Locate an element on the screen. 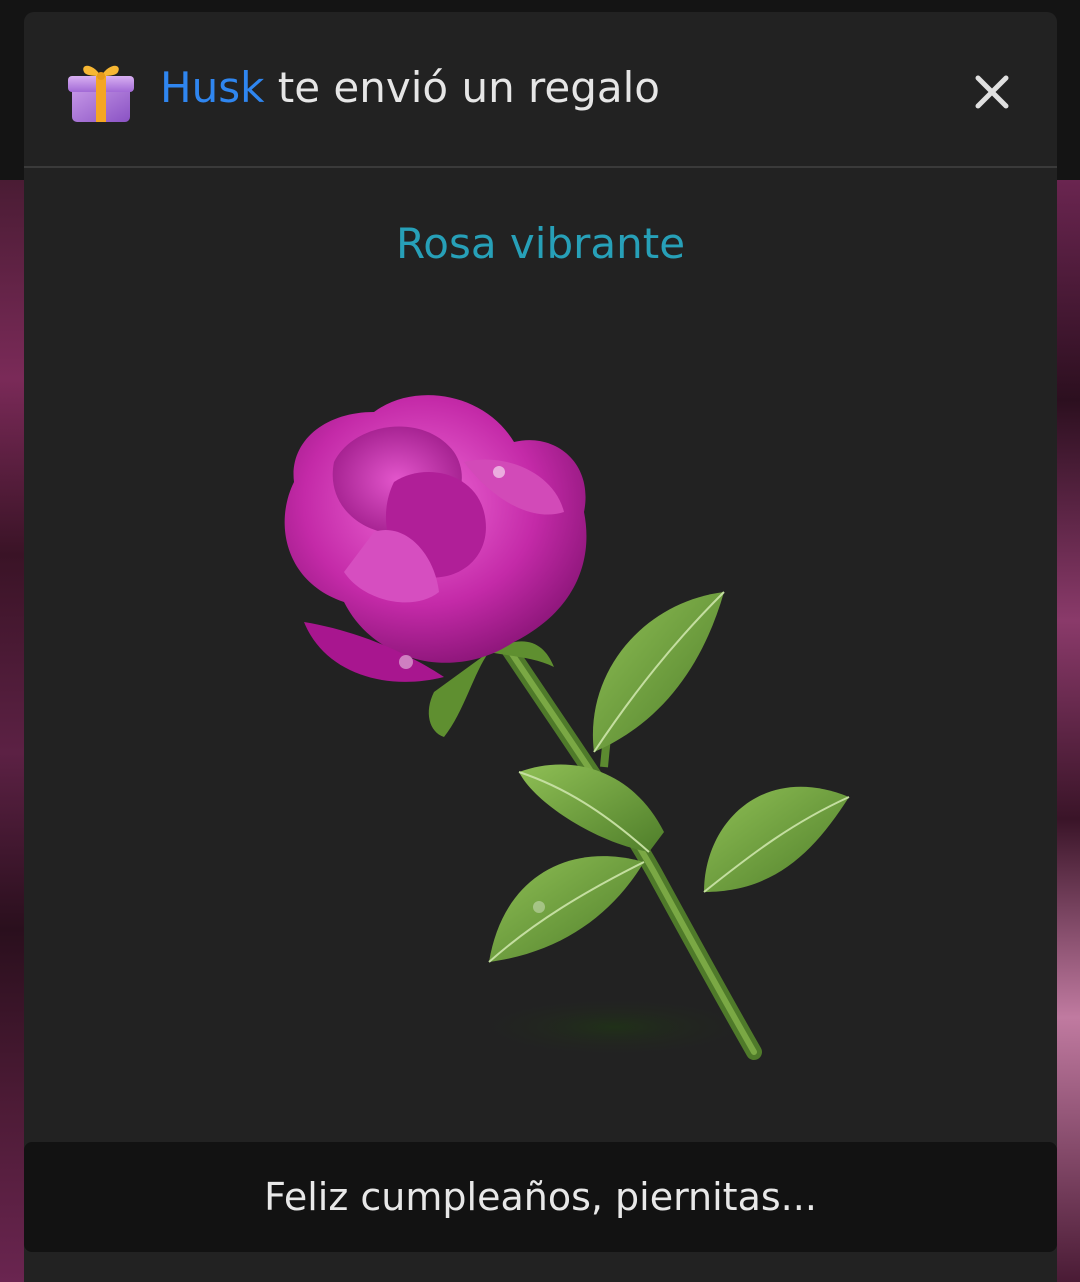  header-title-suffix: te envió un regalo is located at coordinates (462, 87).